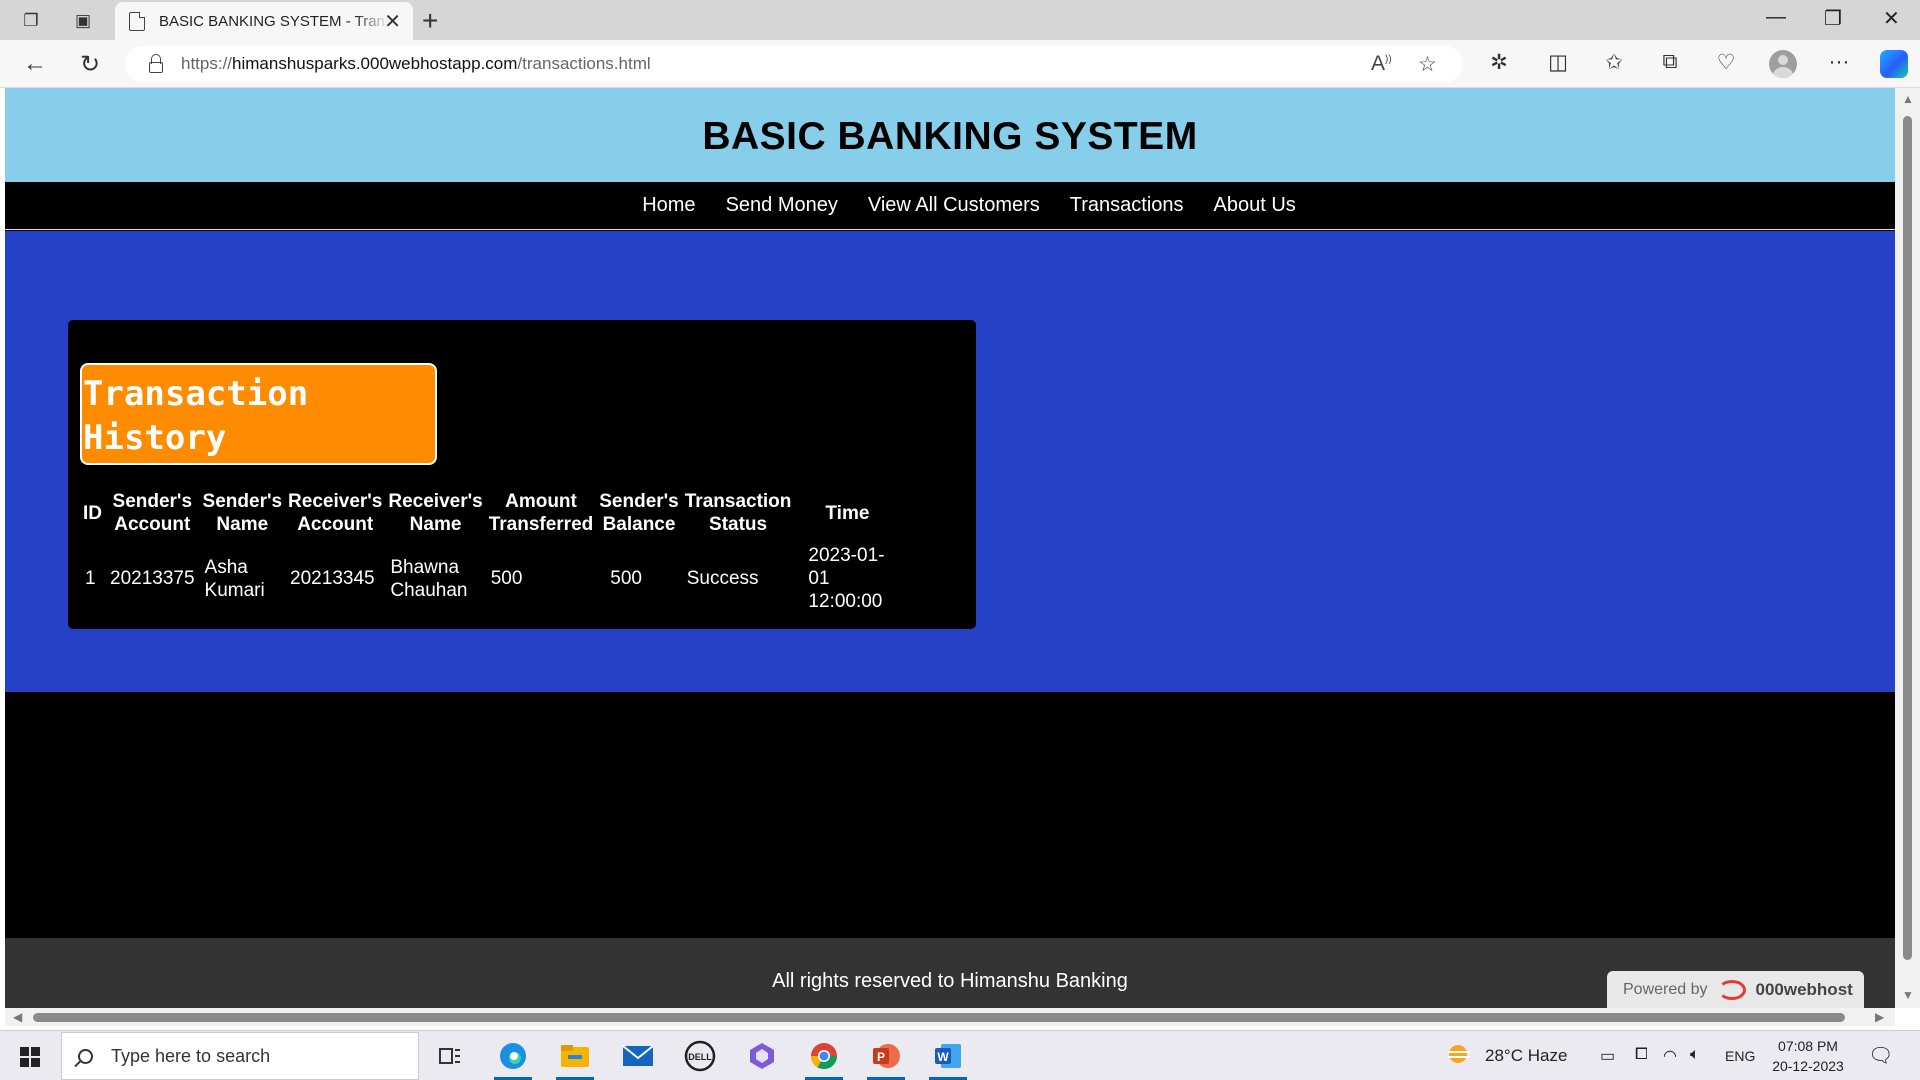  What do you see at coordinates (943, 1057) in the screenshot?
I see `svg-text: W` at bounding box center [943, 1057].